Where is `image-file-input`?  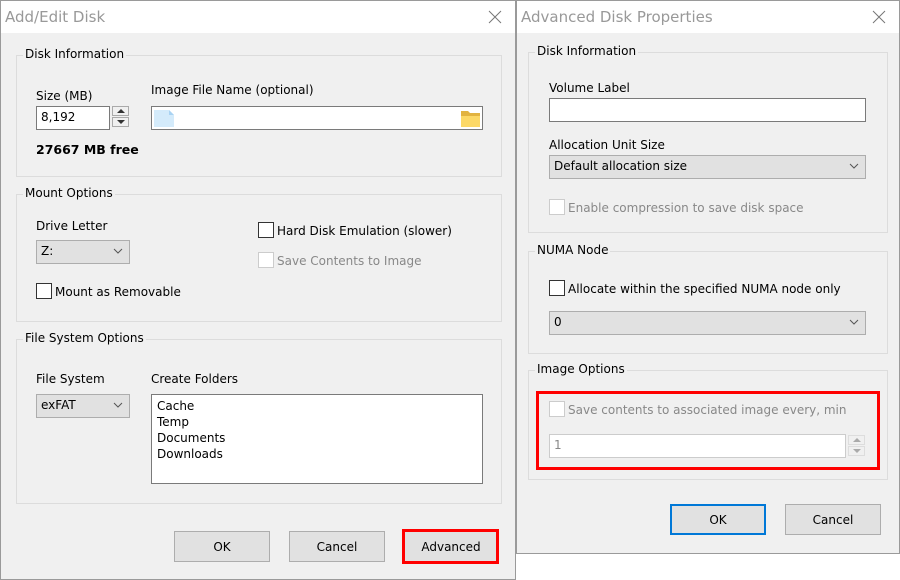 image-file-input is located at coordinates (317, 118).